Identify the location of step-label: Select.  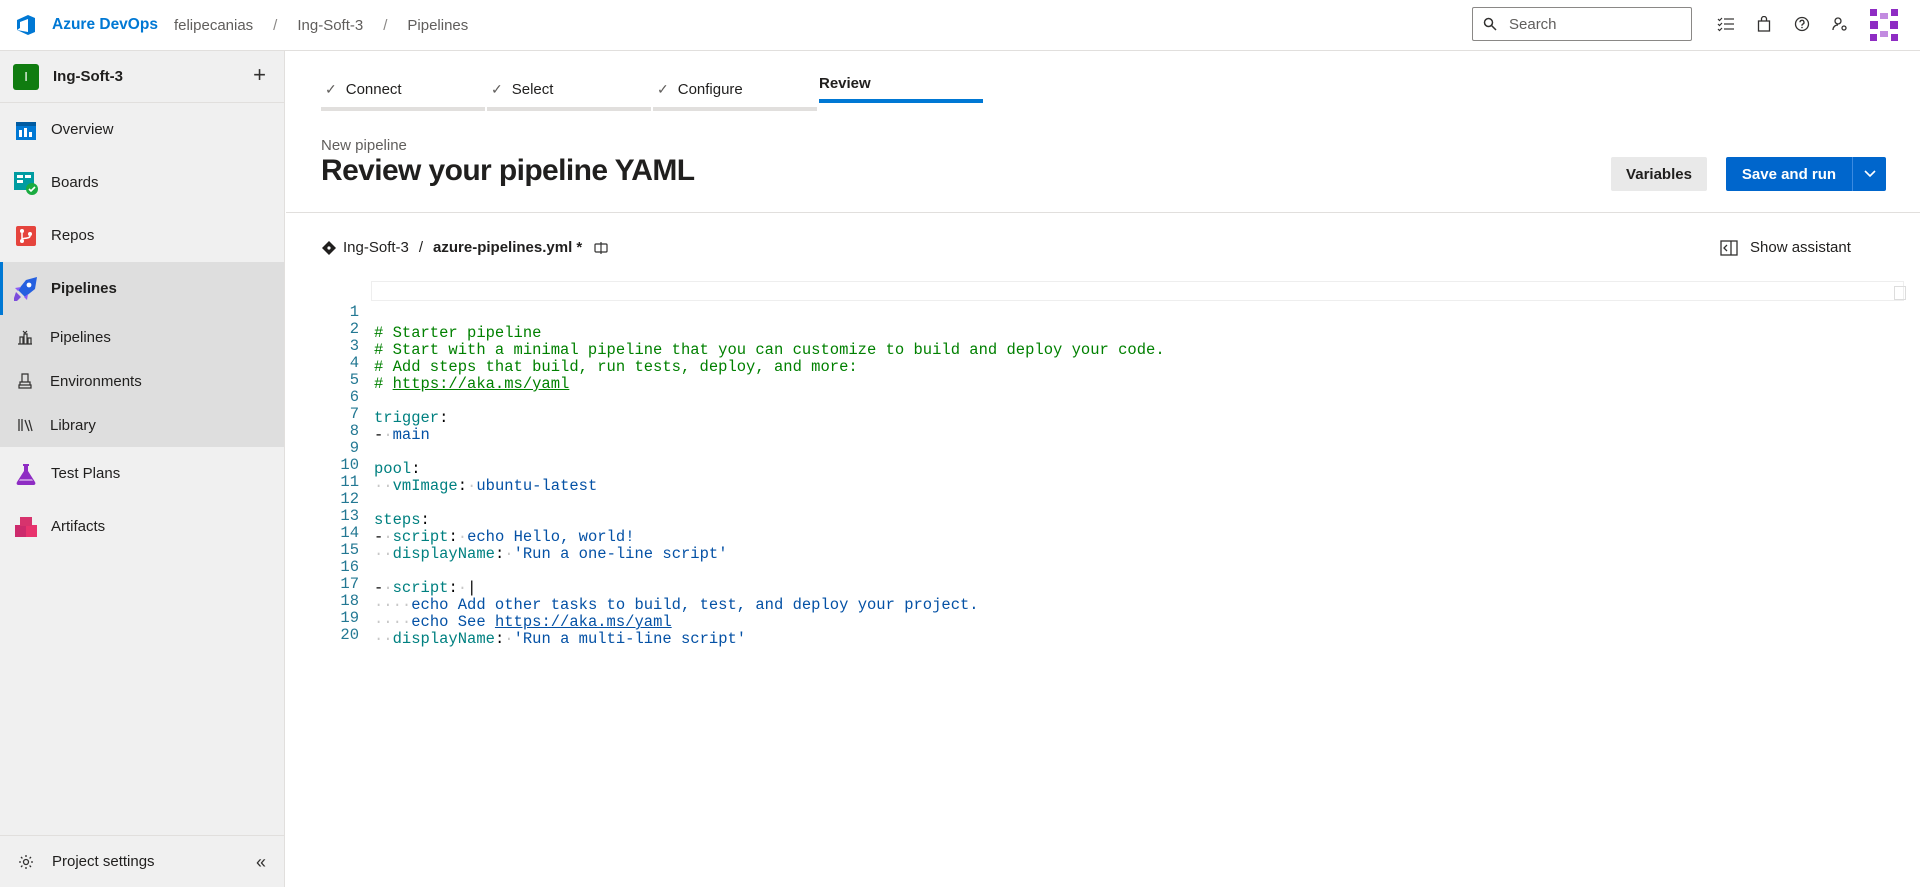
(532, 89).